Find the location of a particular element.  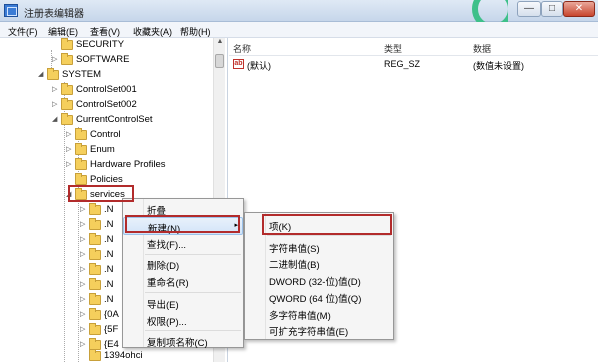

tree-item-system: ◢ SYSTEM is located at coordinates (125, 75).